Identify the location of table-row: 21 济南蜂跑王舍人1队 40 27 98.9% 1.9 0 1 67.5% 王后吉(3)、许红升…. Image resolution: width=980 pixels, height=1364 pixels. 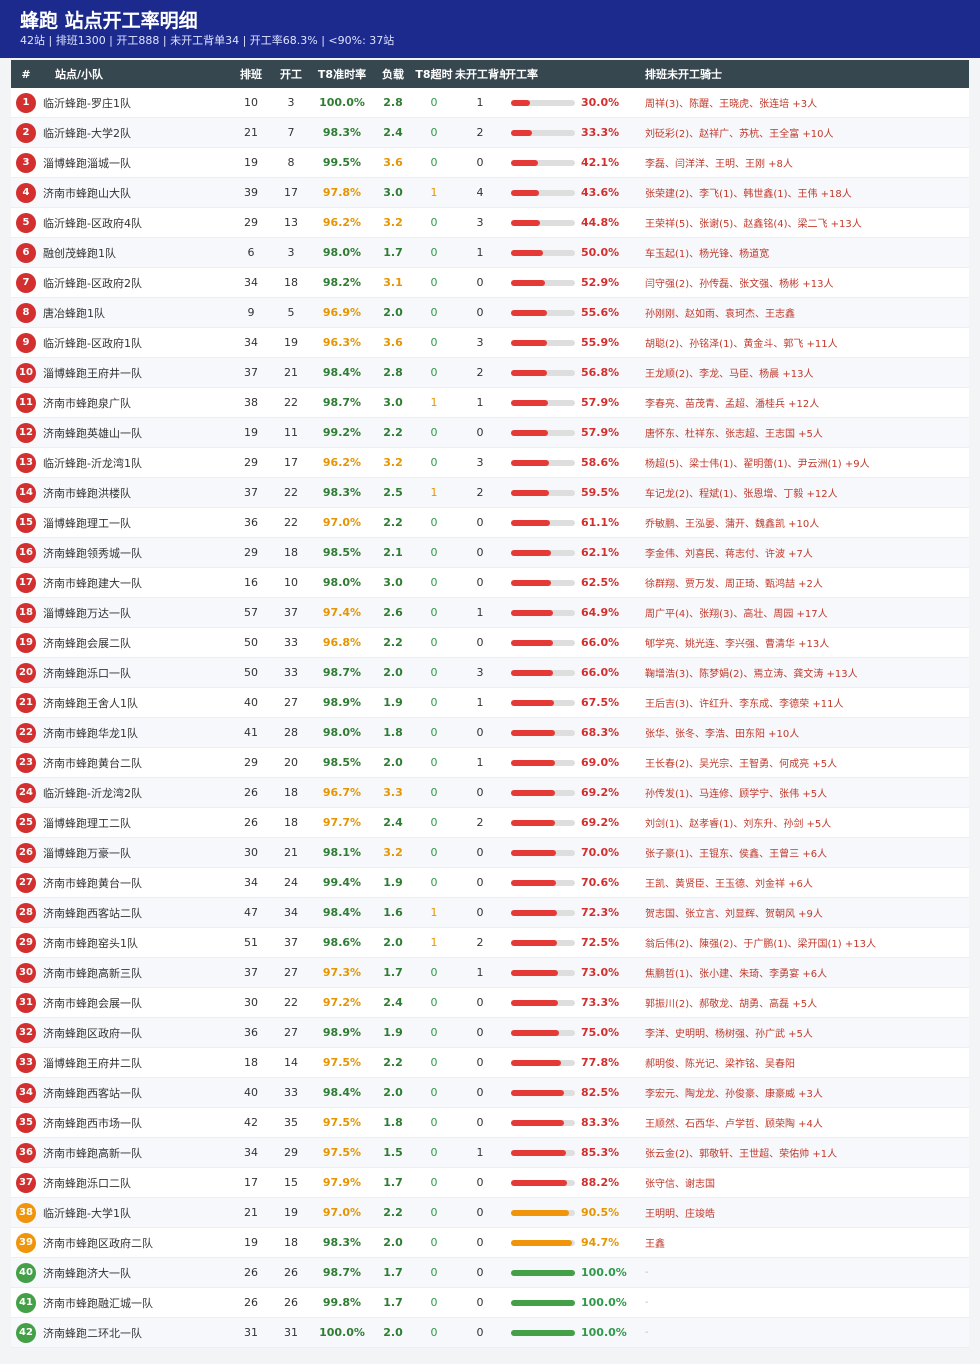
(490, 703).